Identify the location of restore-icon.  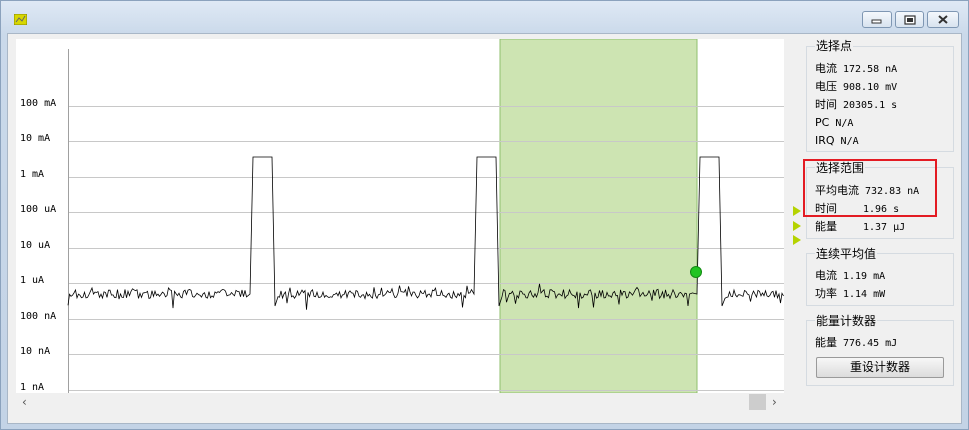
(910, 20).